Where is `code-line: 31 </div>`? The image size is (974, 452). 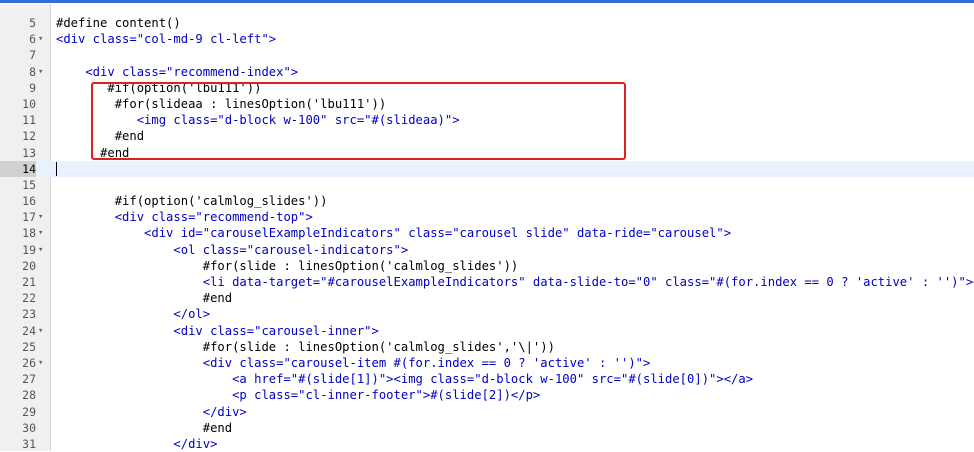 code-line: 31 </div> is located at coordinates (487, 444).